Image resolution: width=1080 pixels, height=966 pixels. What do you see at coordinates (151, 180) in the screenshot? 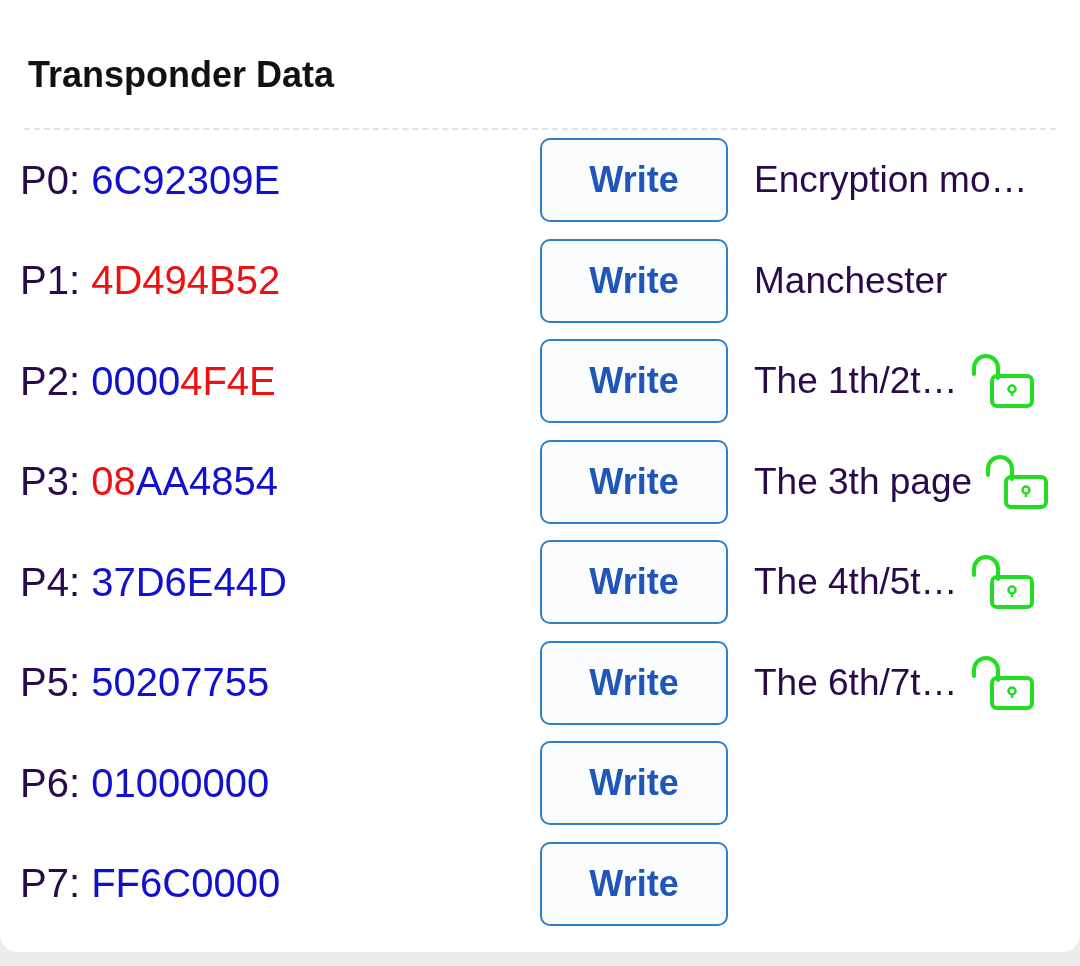
I see `page-value: P0: 6C92309E` at bounding box center [151, 180].